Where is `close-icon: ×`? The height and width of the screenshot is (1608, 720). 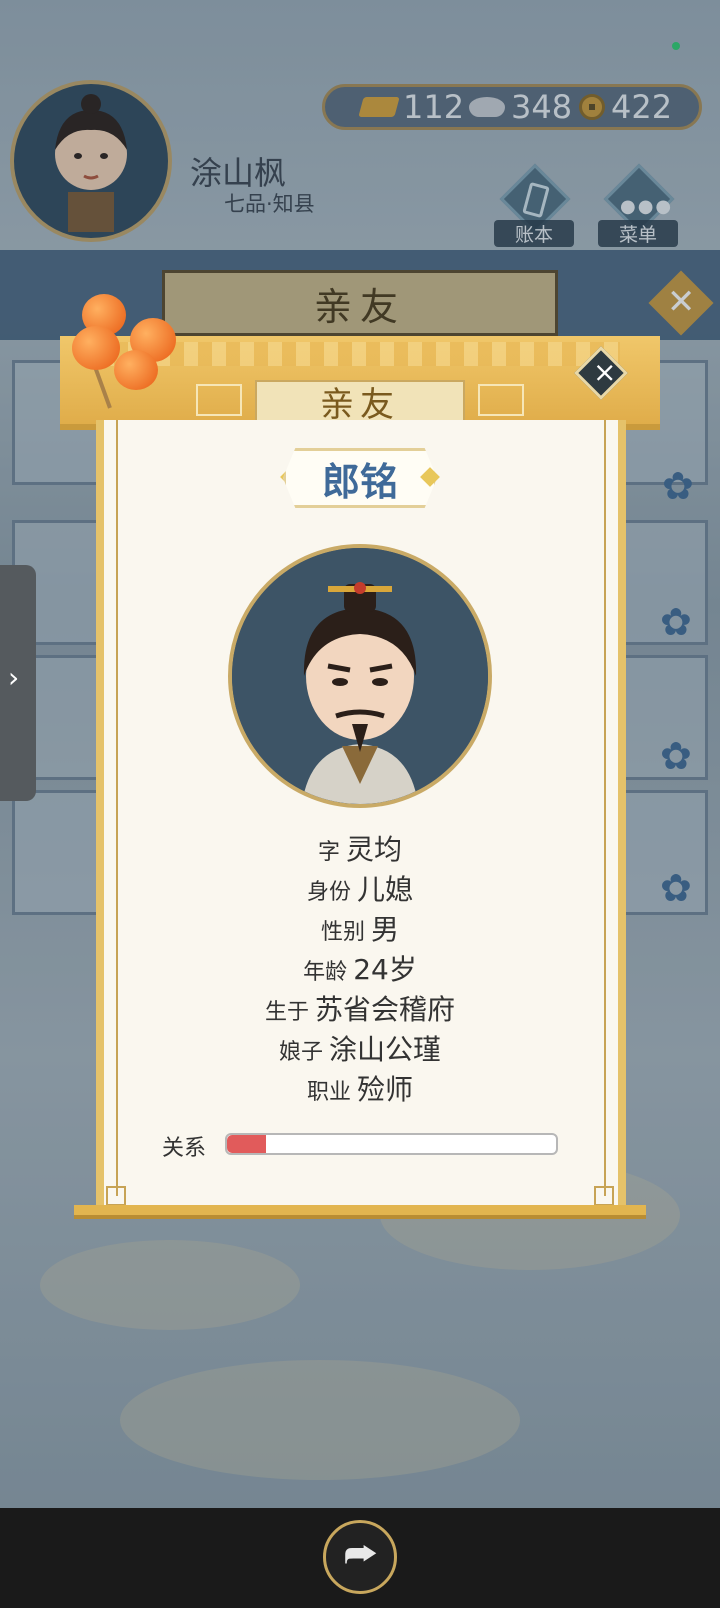 close-icon: × is located at coordinates (604, 372).